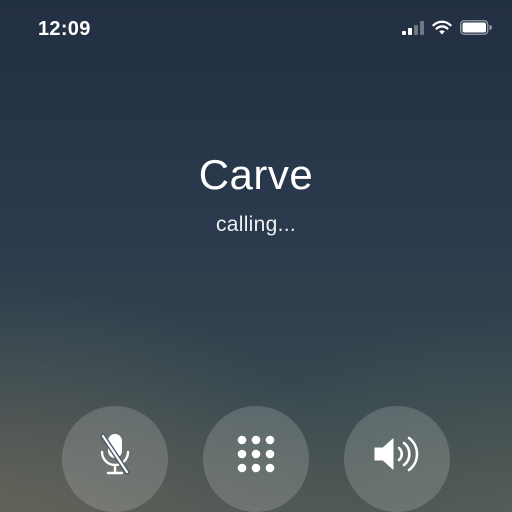 This screenshot has height=512, width=512. What do you see at coordinates (64, 29) in the screenshot?
I see `status-time: 12:09` at bounding box center [64, 29].